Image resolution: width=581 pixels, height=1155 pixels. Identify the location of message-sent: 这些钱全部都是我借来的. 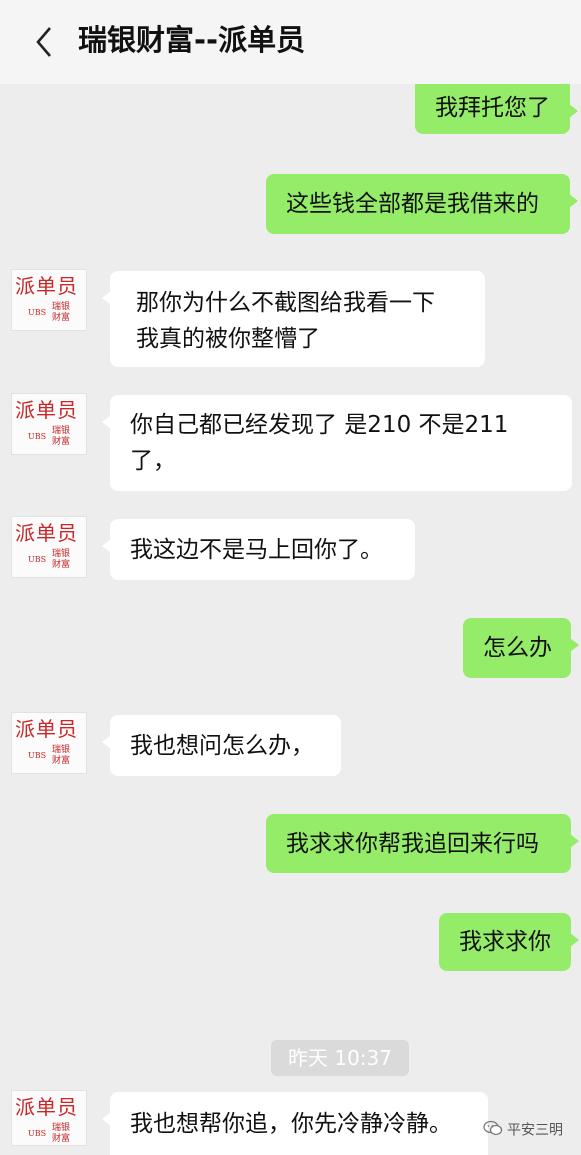
(422, 204).